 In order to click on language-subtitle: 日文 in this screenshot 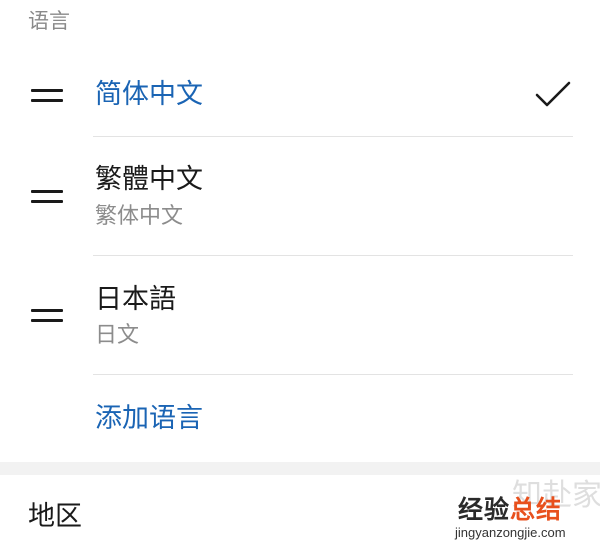, I will do `click(117, 335)`.